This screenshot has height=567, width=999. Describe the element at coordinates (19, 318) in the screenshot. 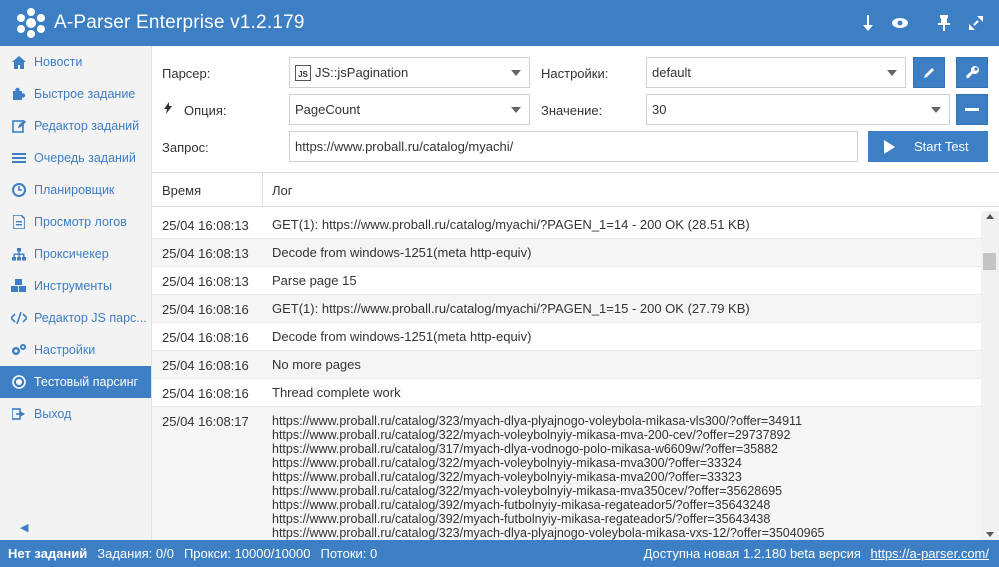

I see `code-icon` at that location.